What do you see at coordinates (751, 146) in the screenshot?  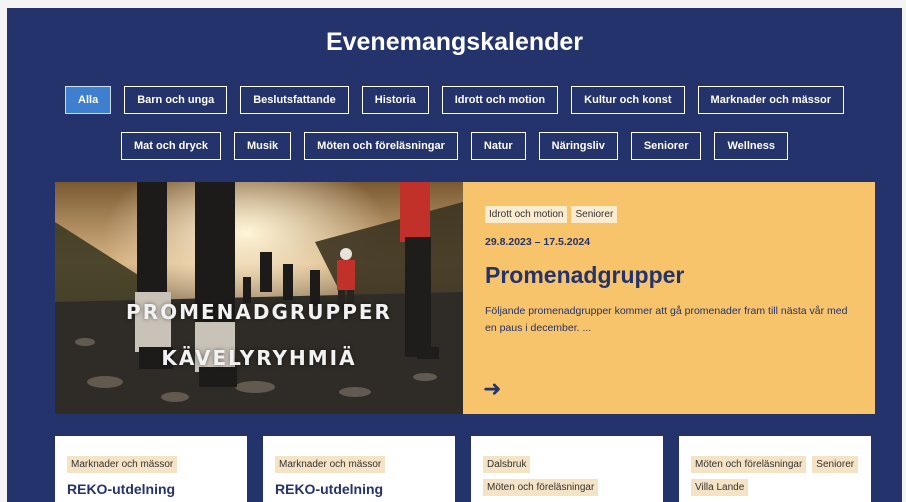 I see `filter-wellness-button: Wellness` at bounding box center [751, 146].